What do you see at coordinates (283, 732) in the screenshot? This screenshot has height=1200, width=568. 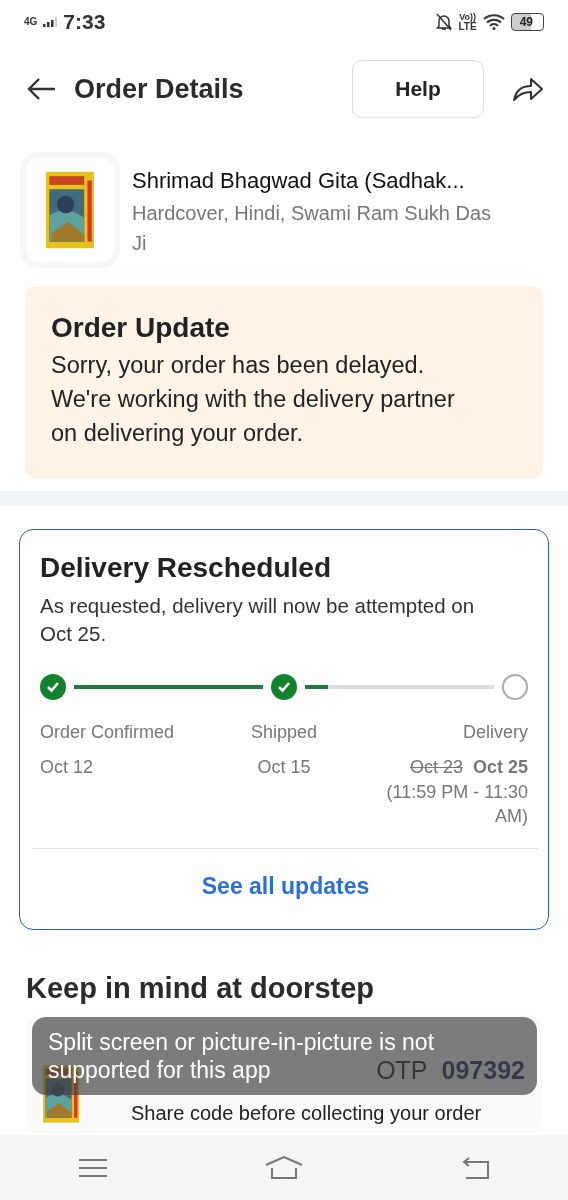 I see `step-label: Shipped` at bounding box center [283, 732].